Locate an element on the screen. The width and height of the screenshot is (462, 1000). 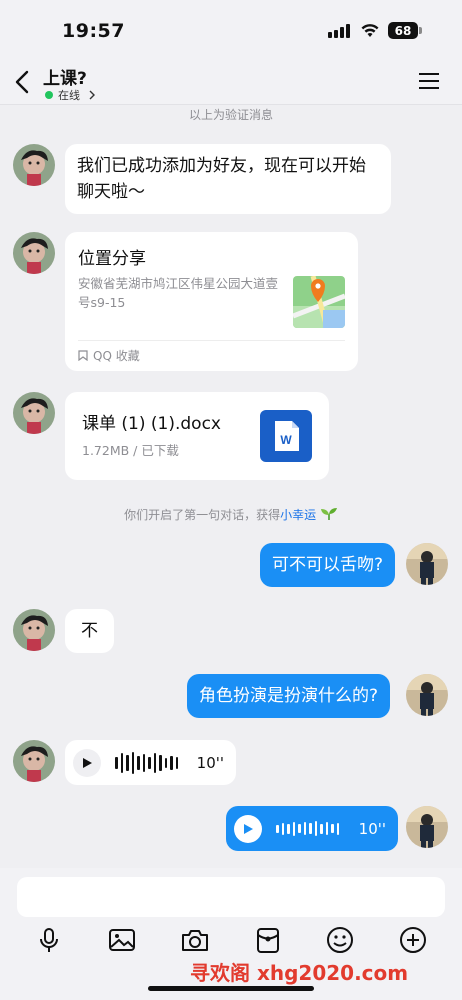
online-label: 在线 is located at coordinates (69, 95).